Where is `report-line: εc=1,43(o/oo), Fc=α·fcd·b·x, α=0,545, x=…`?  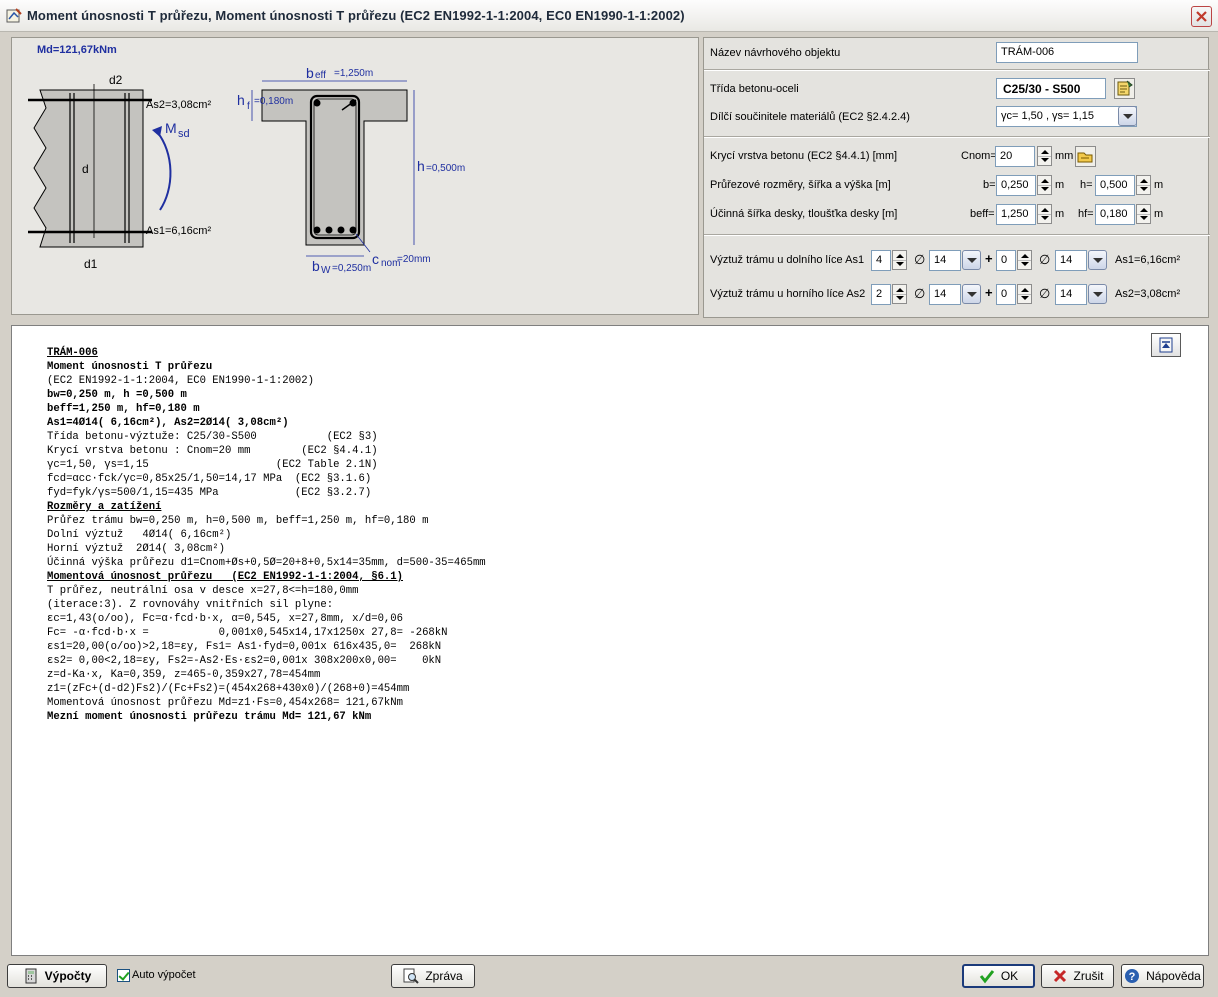 report-line: εc=1,43(o/oo), Fc=α·fcd·b·x, α=0,545, x=… is located at coordinates (225, 619).